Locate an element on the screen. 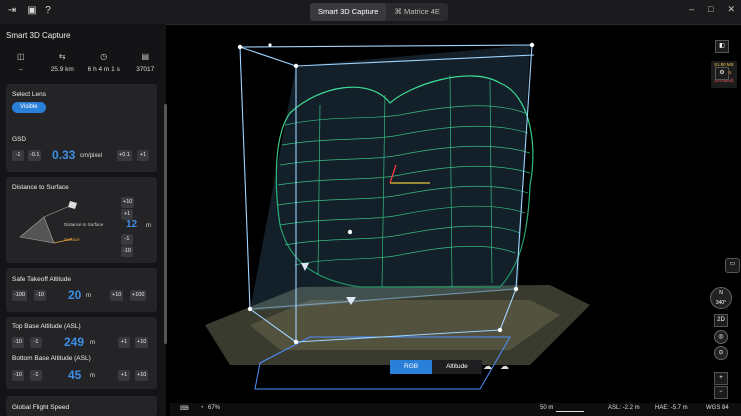 The height and width of the screenshot is (416, 741). bottom-base-minus-10-button: -10 is located at coordinates (18, 375).